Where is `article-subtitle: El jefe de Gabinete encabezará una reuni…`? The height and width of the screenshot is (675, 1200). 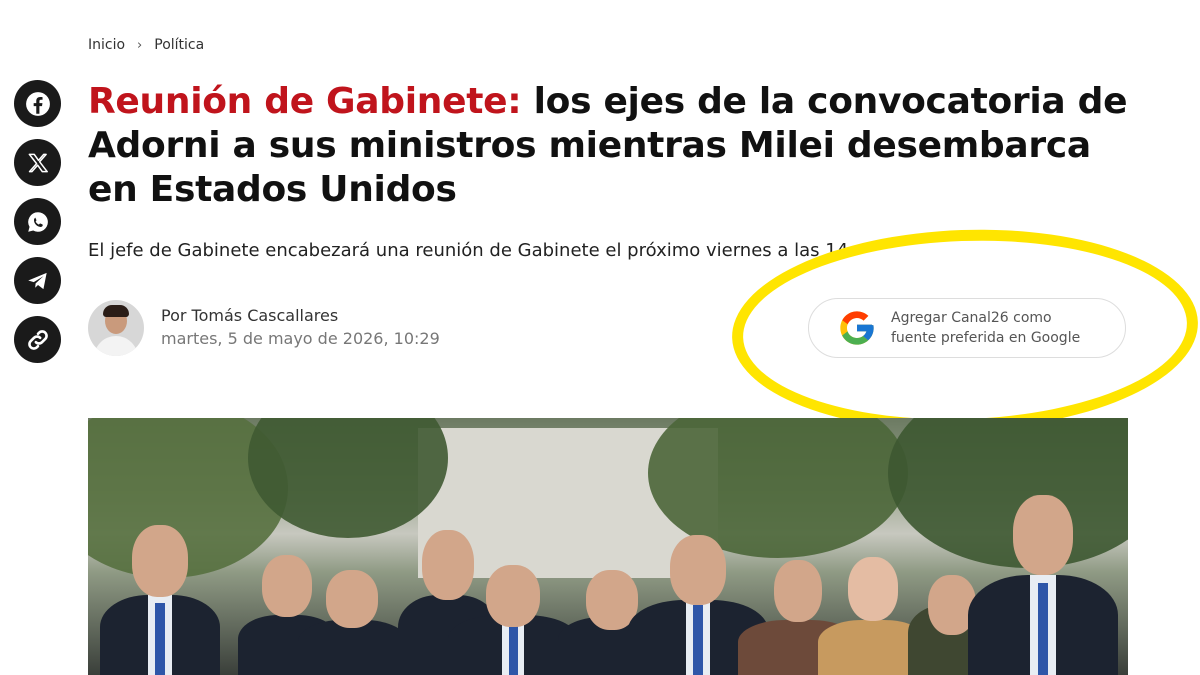
article-subtitle: El jefe de Gabinete encabezará una reuni… is located at coordinates (471, 250).